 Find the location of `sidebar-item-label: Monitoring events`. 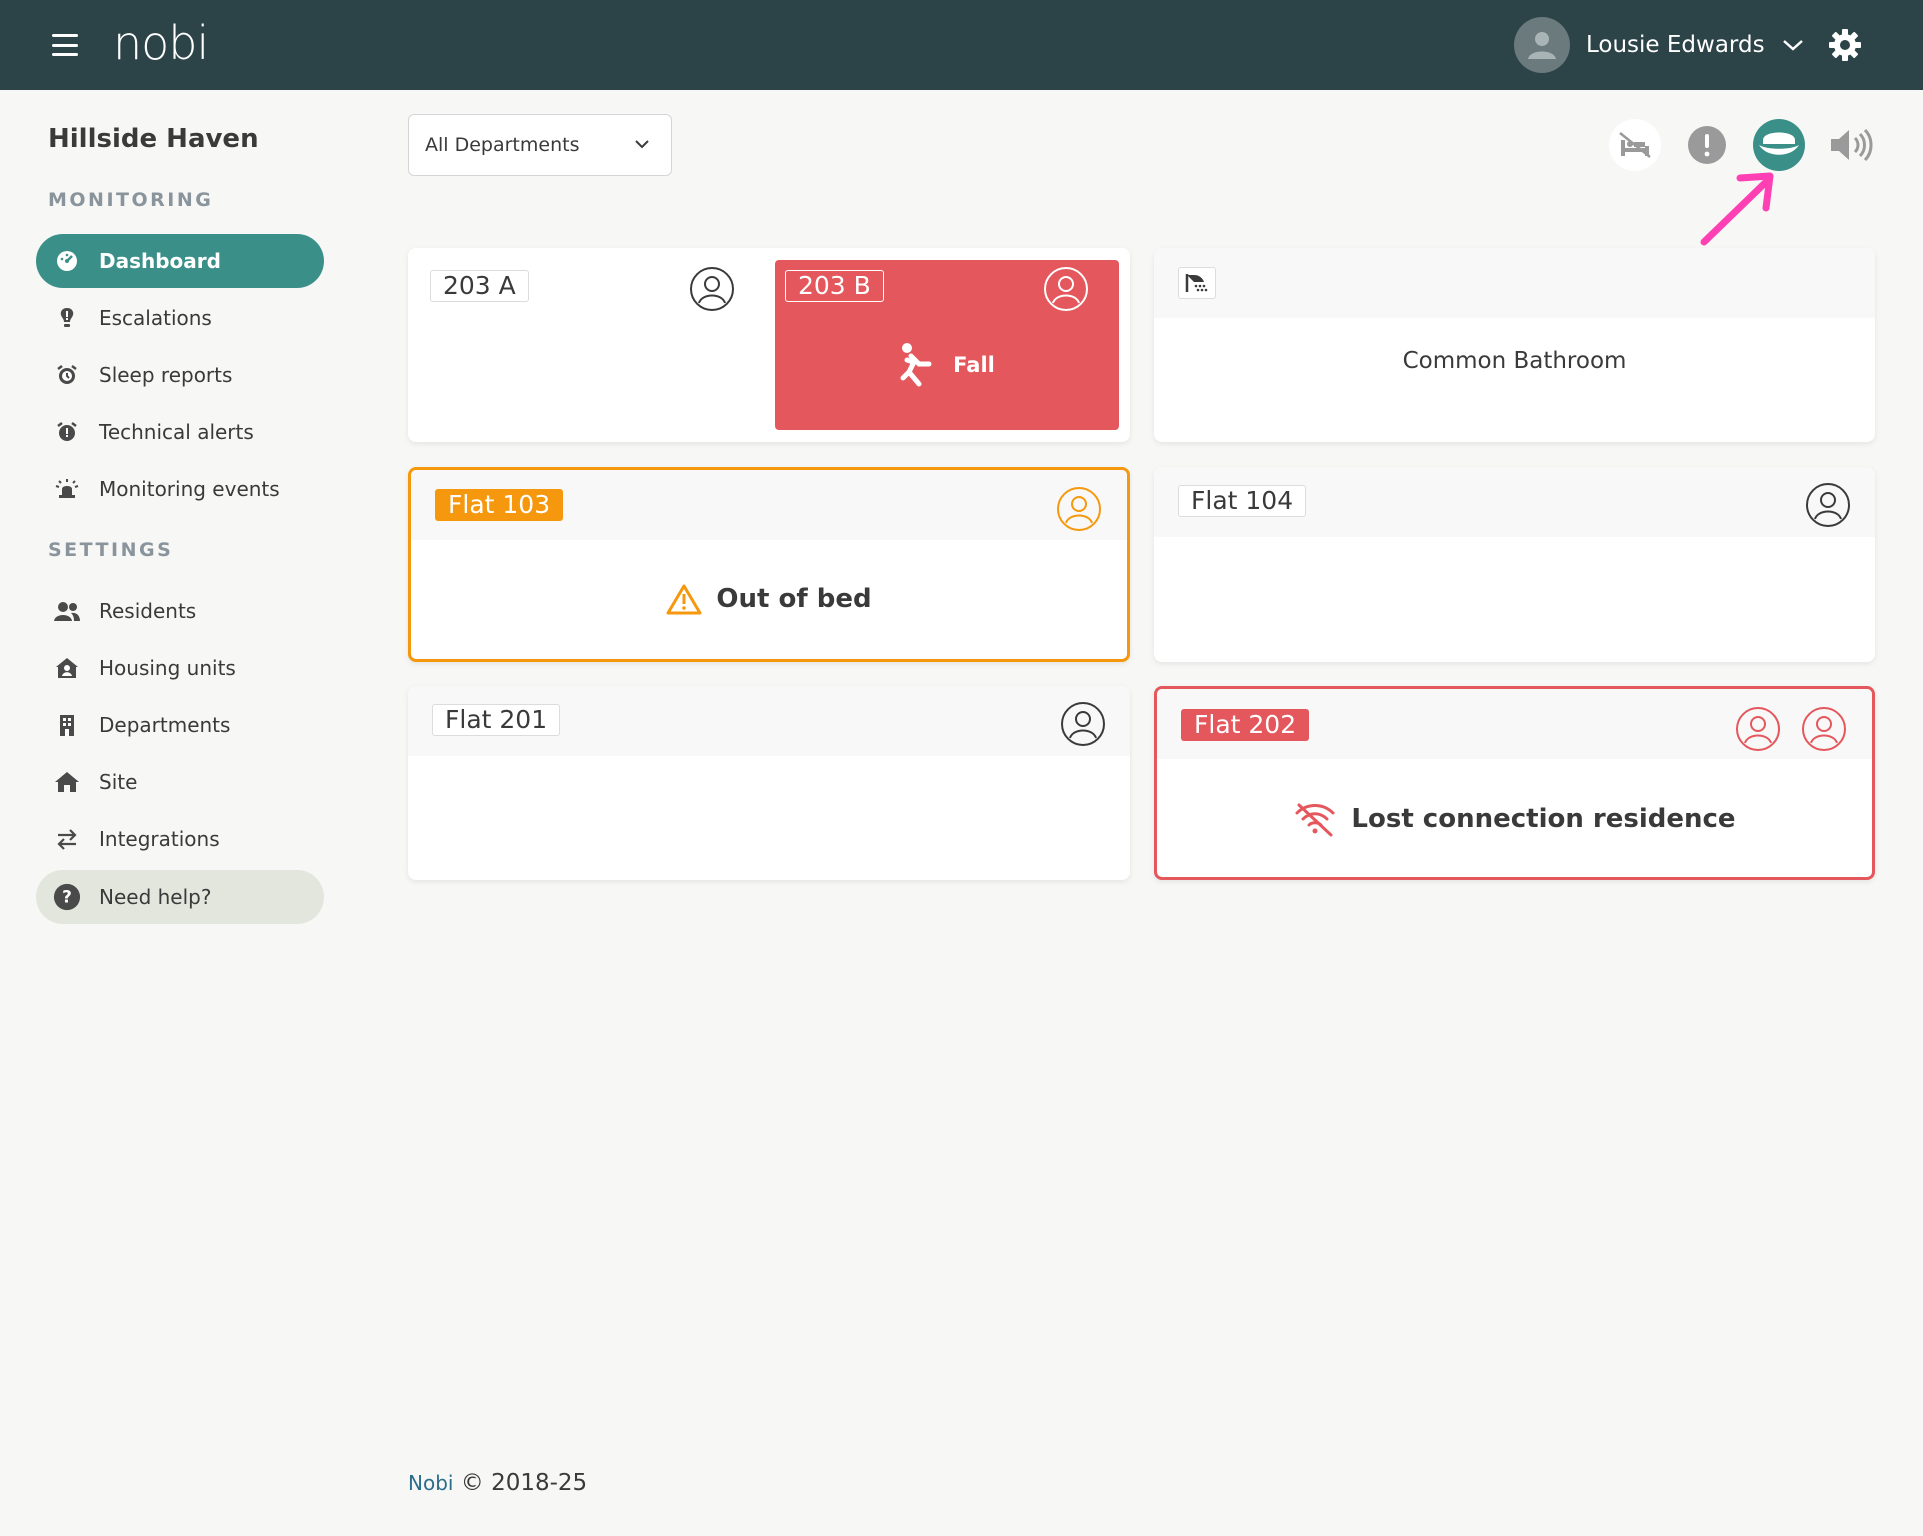

sidebar-item-label: Monitoring events is located at coordinates (189, 489).